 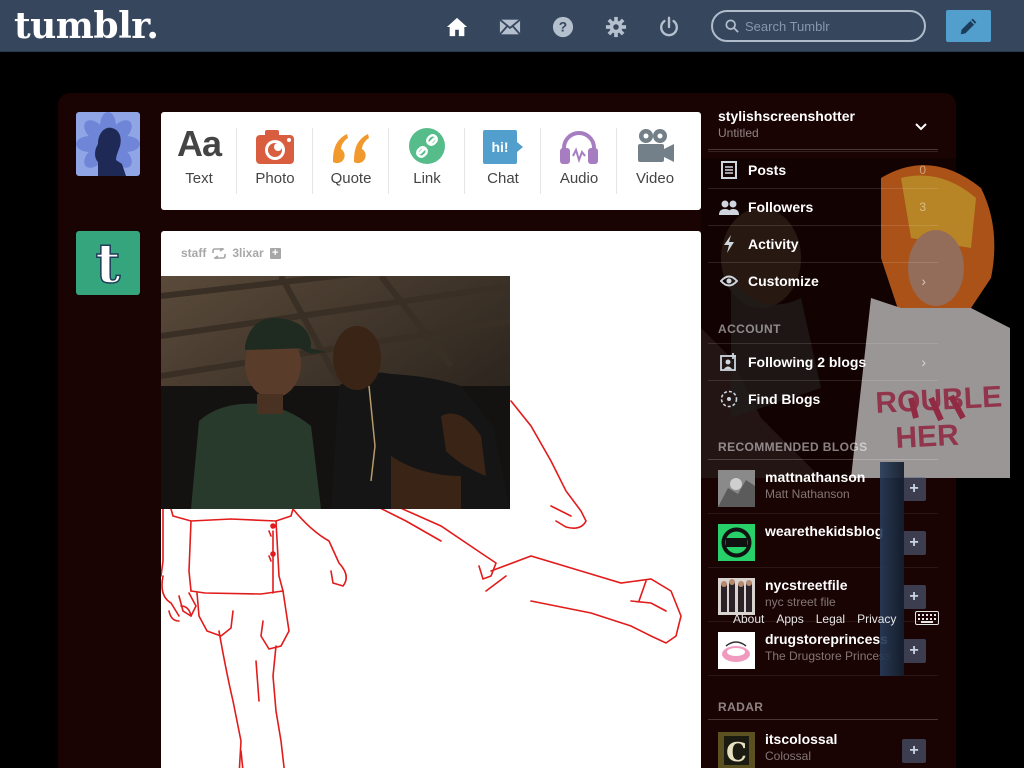 I want to click on post-type-chat: hi! Chat, so click(x=503, y=161).